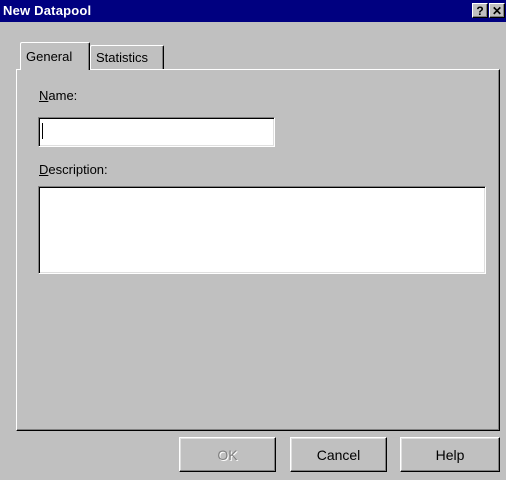 The height and width of the screenshot is (480, 506). Describe the element at coordinates (49, 56) in the screenshot. I see `tab-general-label: General` at that location.